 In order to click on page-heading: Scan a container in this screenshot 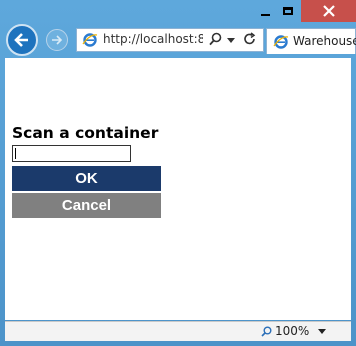, I will do `click(85, 133)`.